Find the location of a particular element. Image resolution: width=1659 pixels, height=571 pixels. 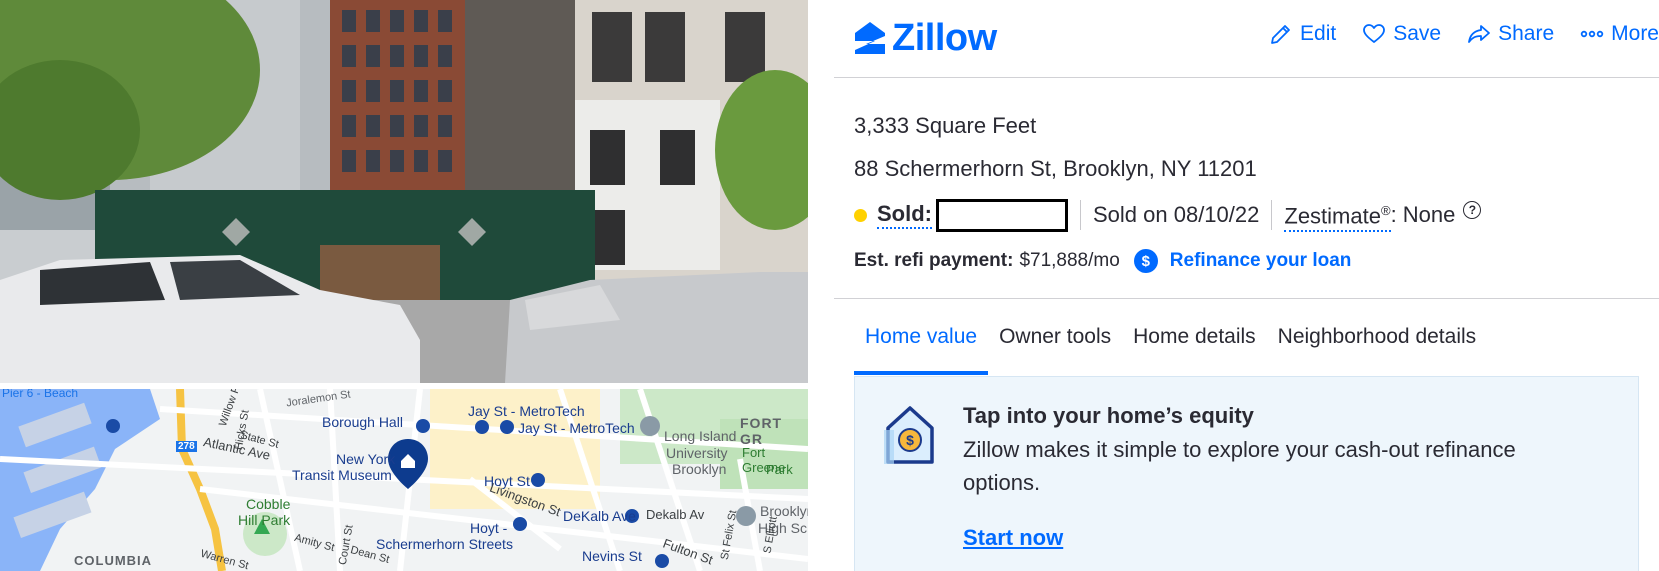

more-button: More is located at coordinates (1619, 34).